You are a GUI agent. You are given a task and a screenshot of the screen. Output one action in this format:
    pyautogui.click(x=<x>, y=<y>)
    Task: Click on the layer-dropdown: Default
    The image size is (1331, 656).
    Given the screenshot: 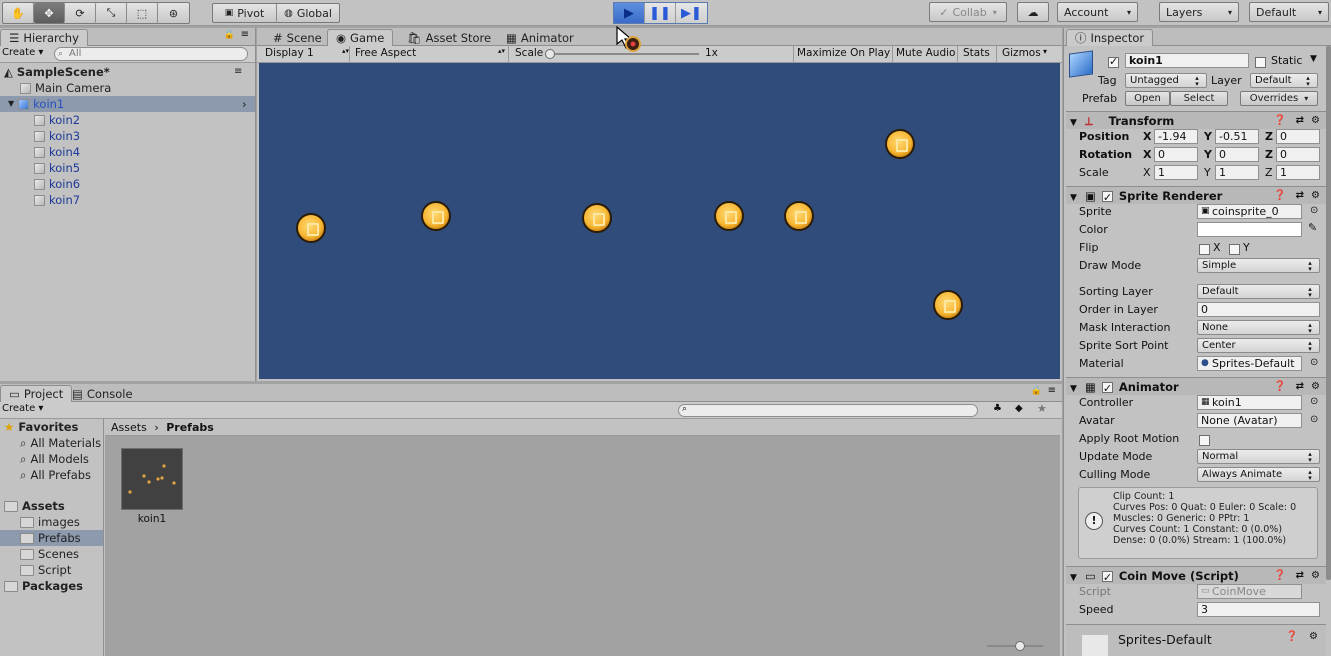 What is the action you would take?
    pyautogui.click(x=1284, y=80)
    